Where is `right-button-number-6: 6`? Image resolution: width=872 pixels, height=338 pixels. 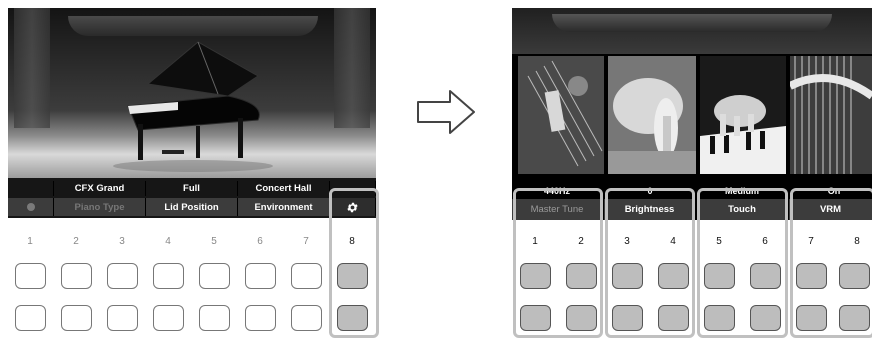
right-button-number-6: 6 is located at coordinates (765, 241).